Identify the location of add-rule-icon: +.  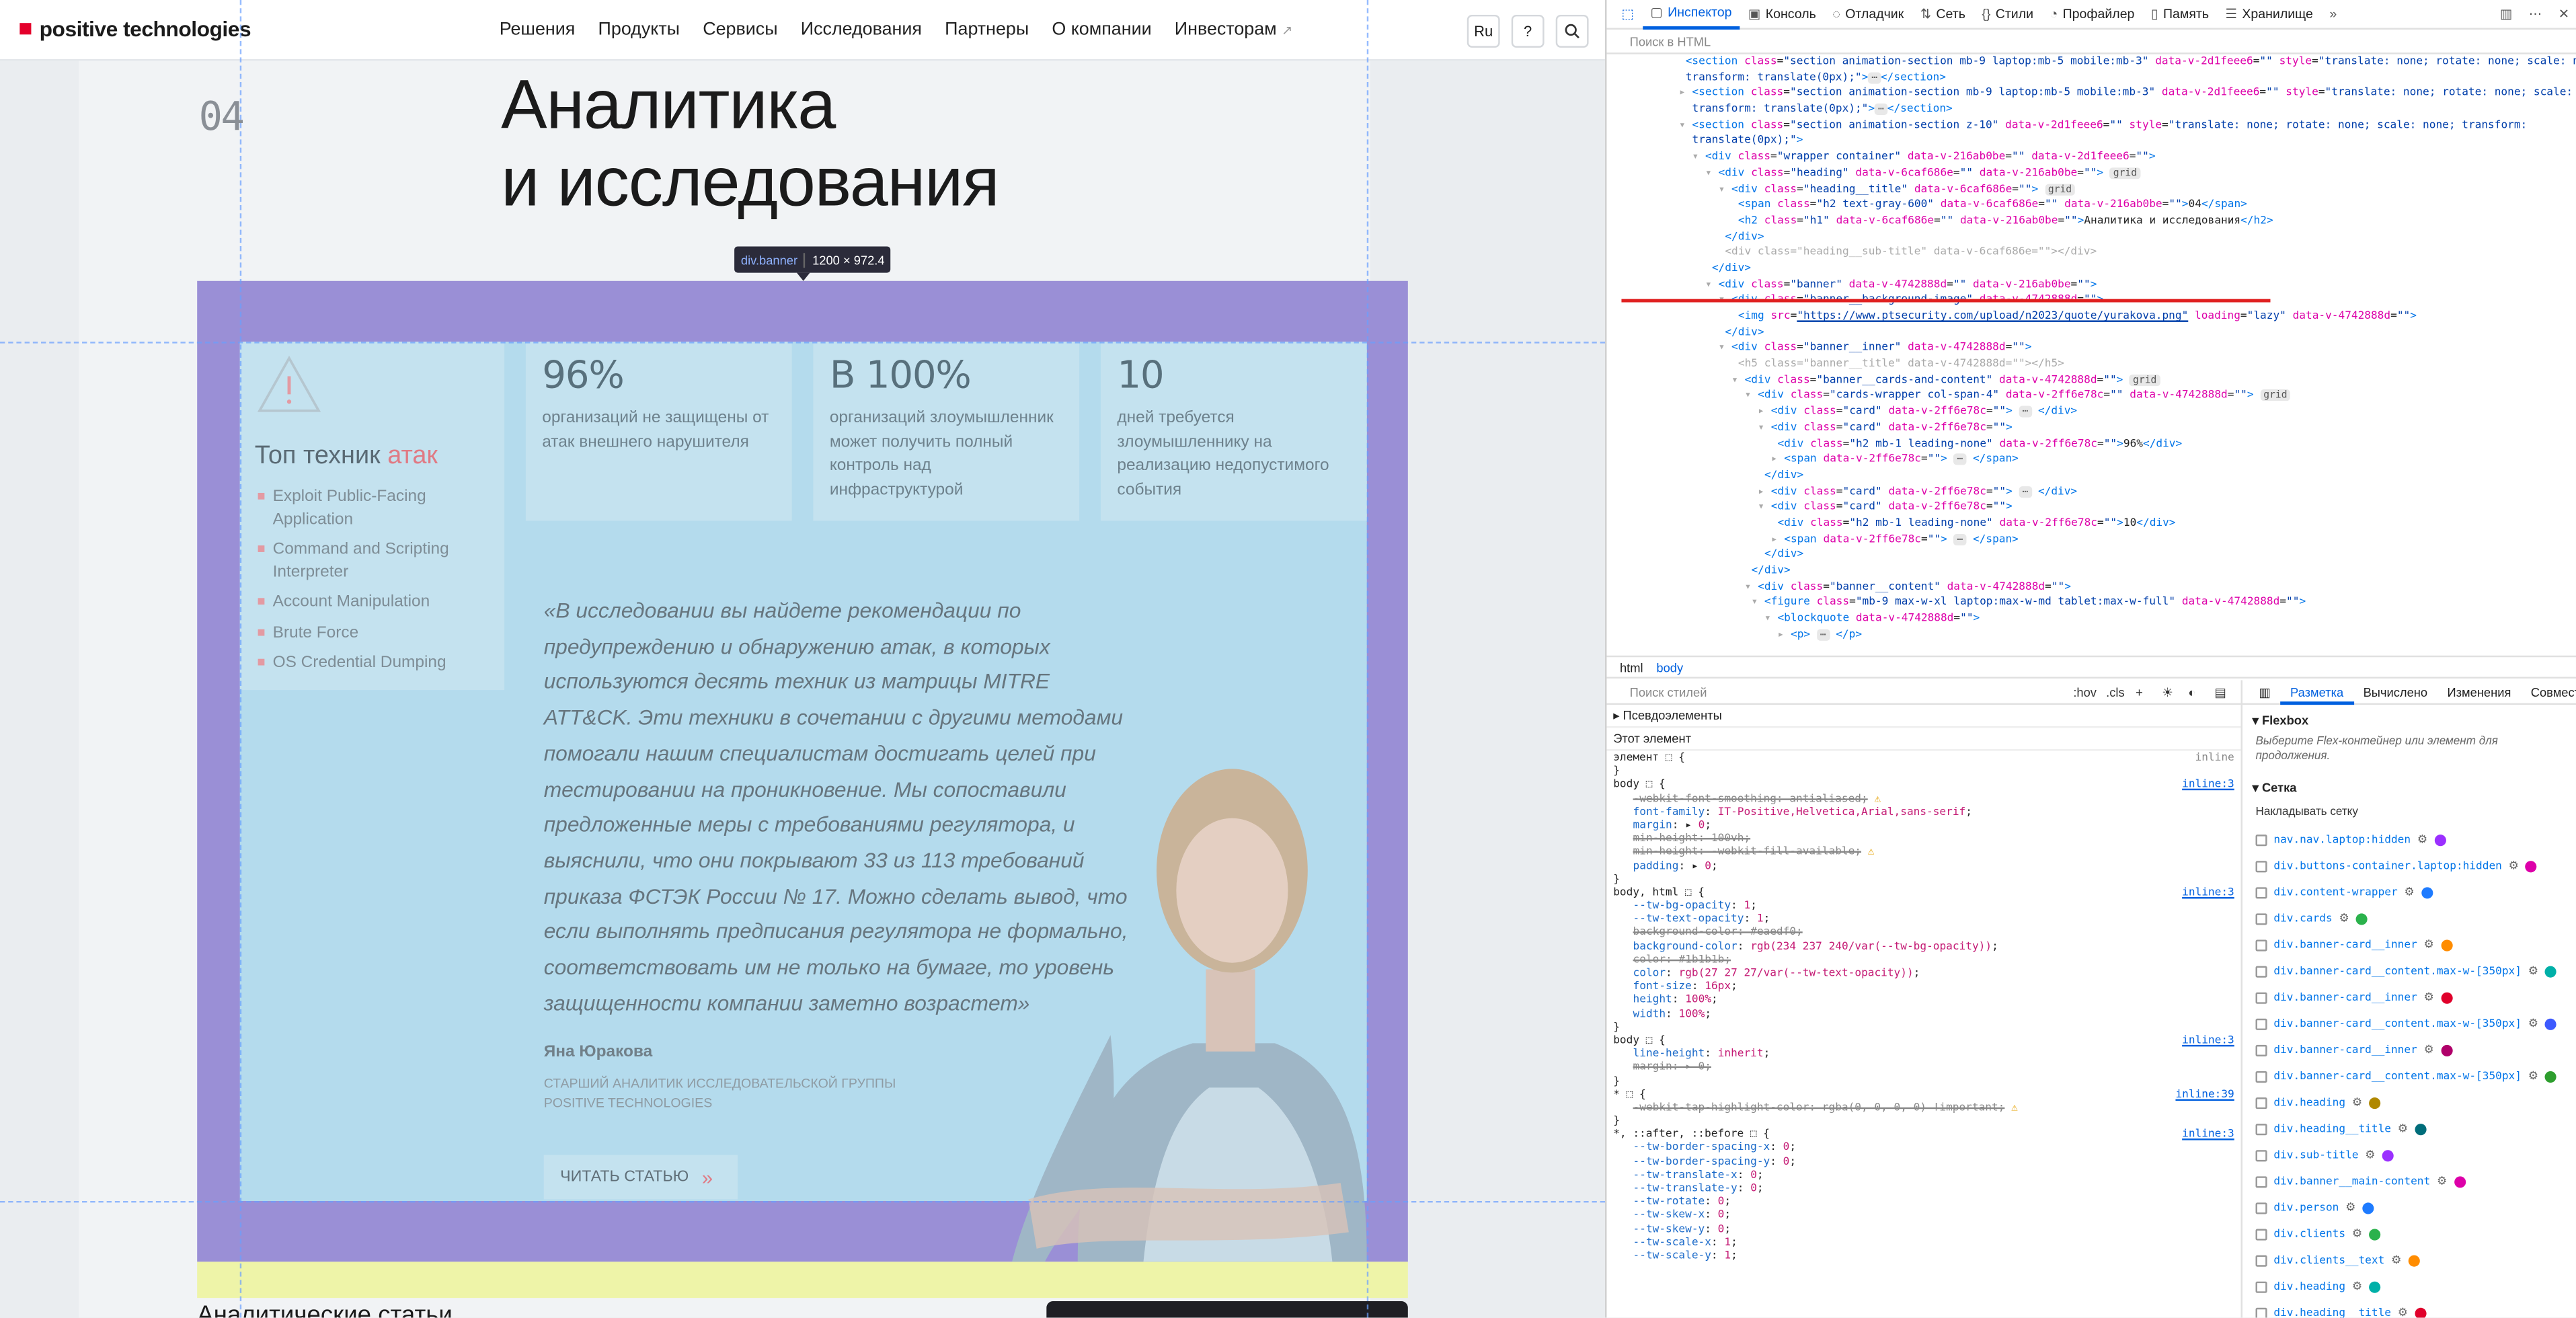
(2140, 692).